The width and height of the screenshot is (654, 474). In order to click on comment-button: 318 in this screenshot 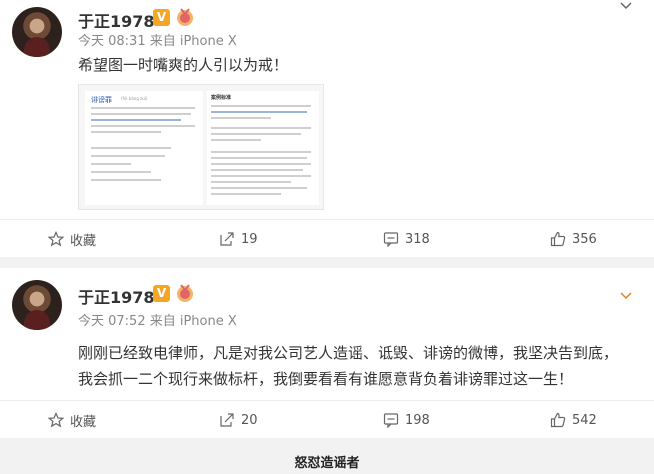, I will do `click(406, 239)`.